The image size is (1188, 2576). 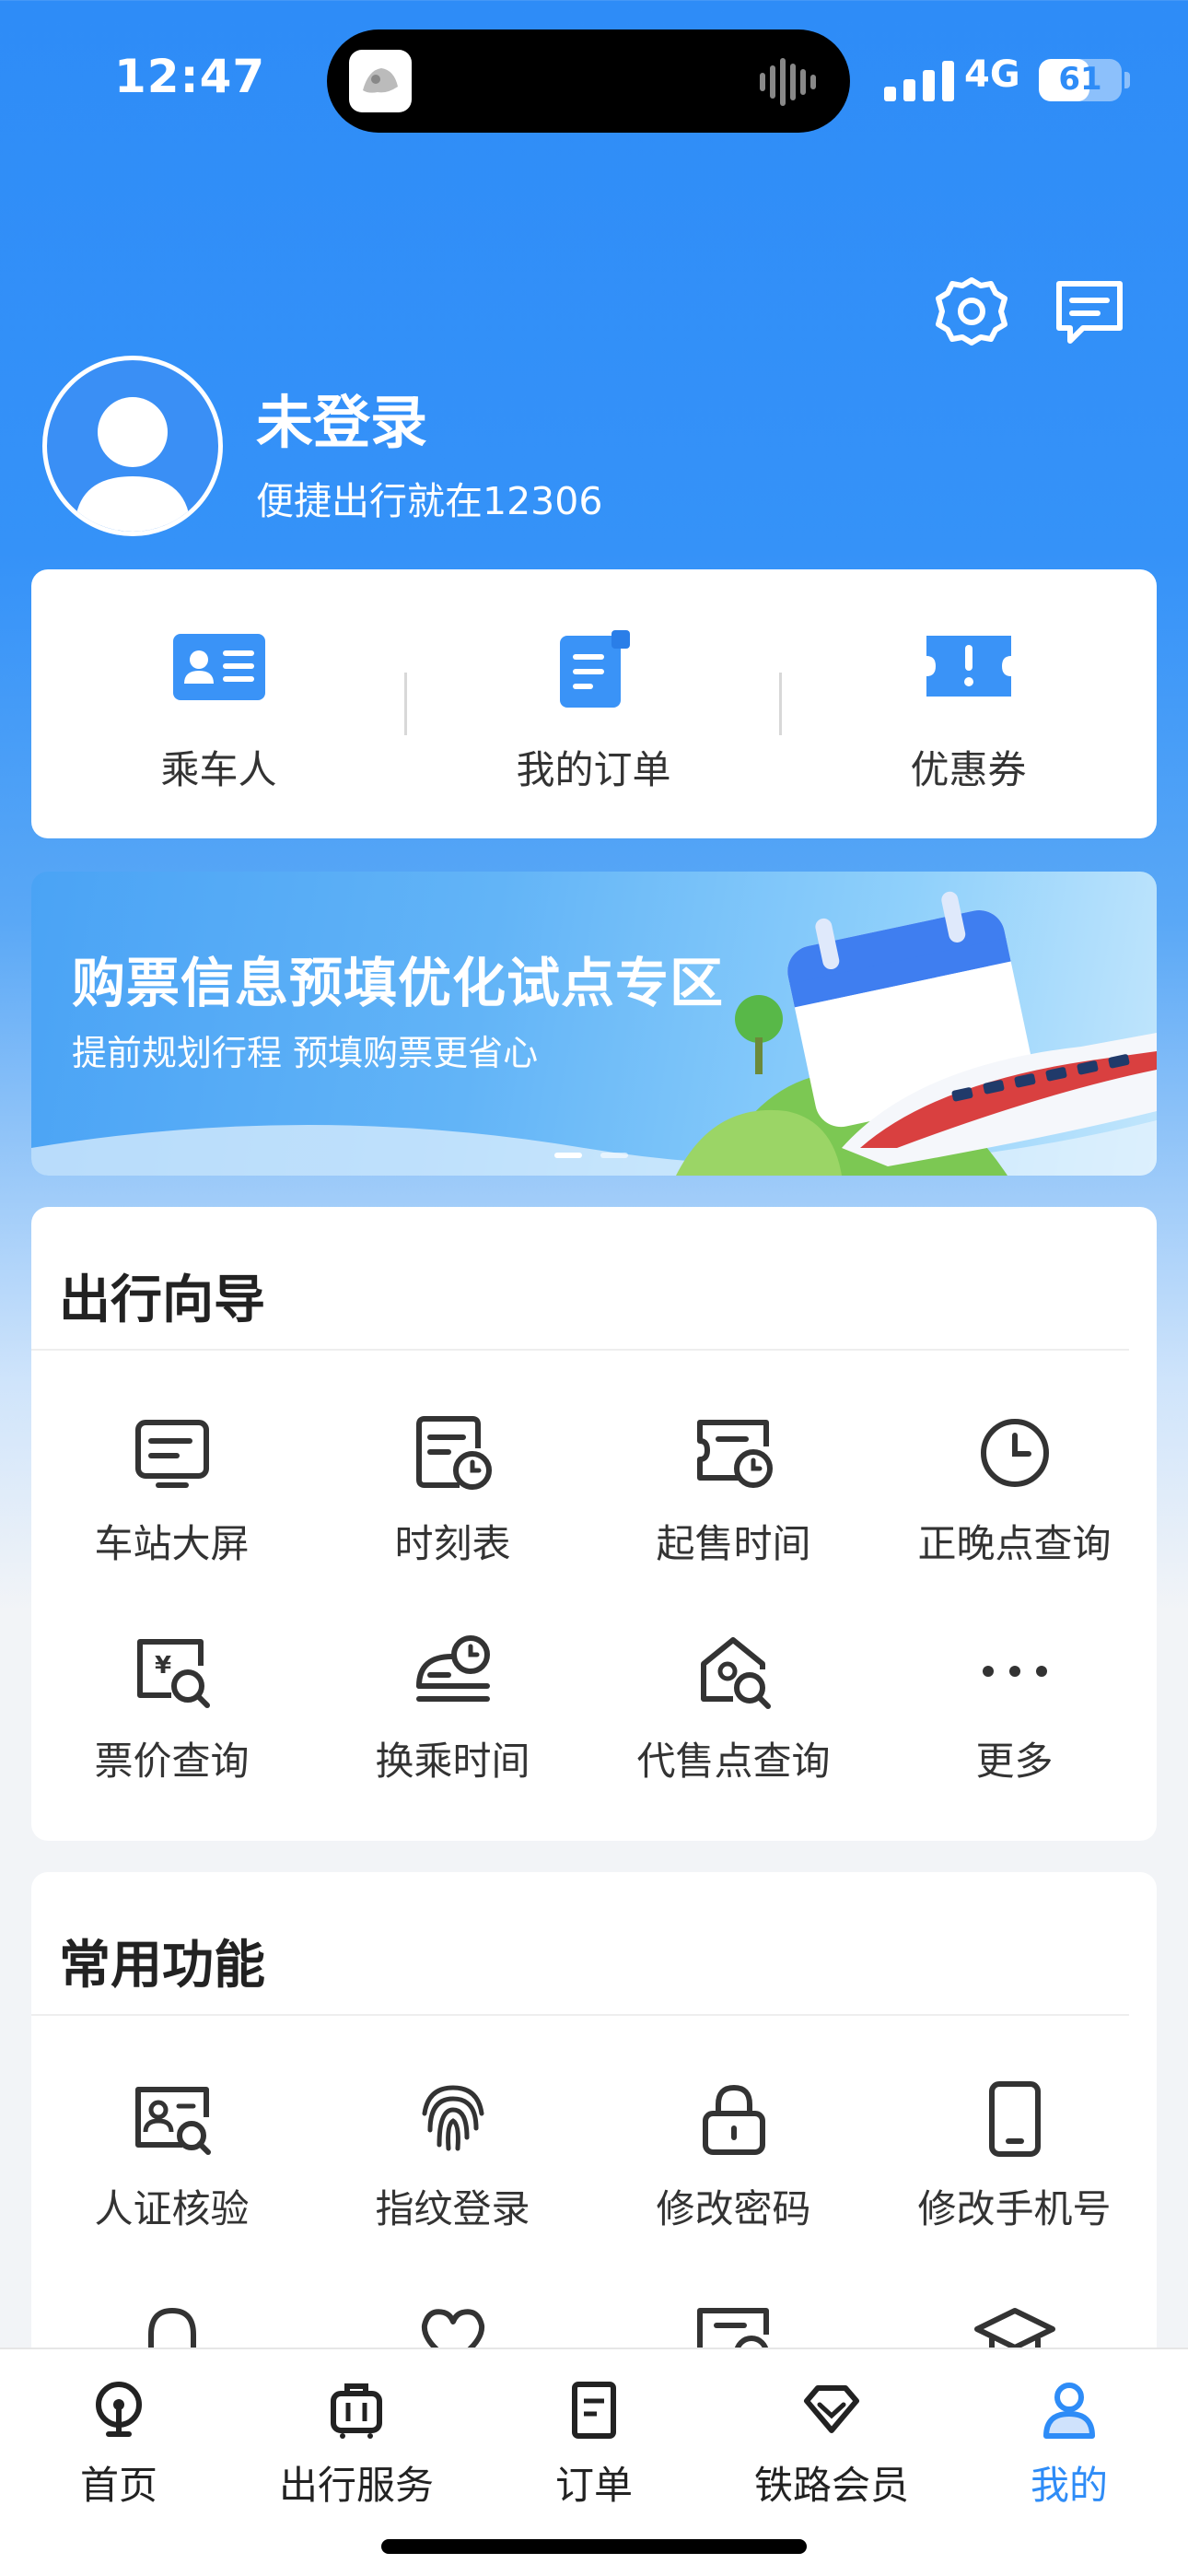 What do you see at coordinates (1014, 1543) in the screenshot?
I see `delay-query-label: 正晚点查询` at bounding box center [1014, 1543].